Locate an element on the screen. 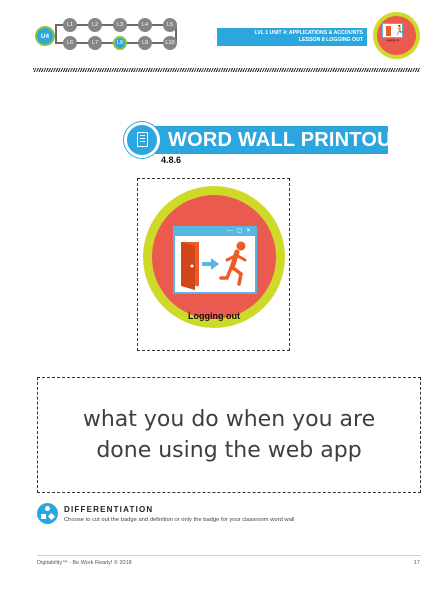  footer-divider is located at coordinates (229, 555).